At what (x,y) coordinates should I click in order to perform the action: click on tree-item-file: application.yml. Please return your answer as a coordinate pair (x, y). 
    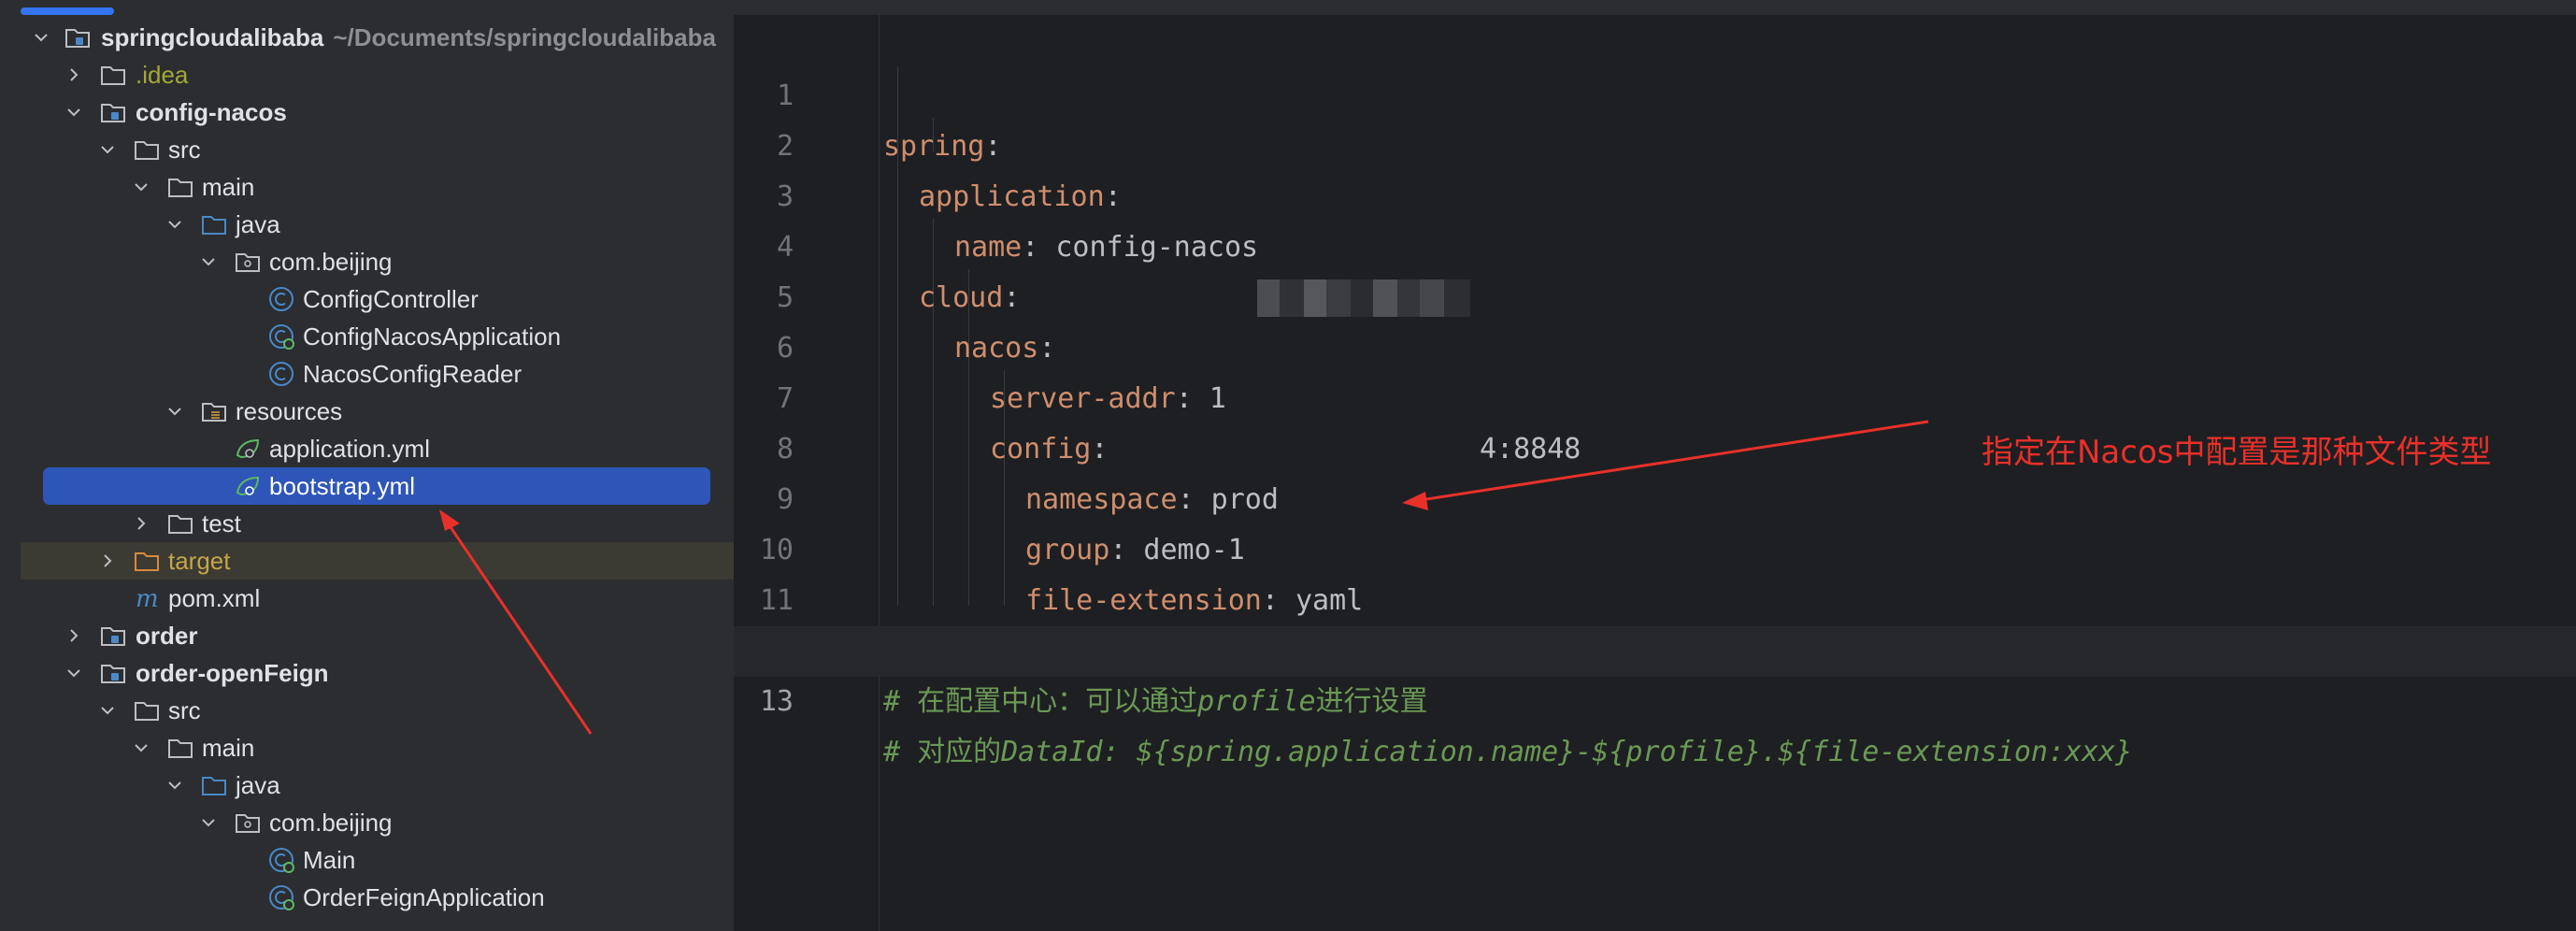
    Looking at the image, I should click on (367, 448).